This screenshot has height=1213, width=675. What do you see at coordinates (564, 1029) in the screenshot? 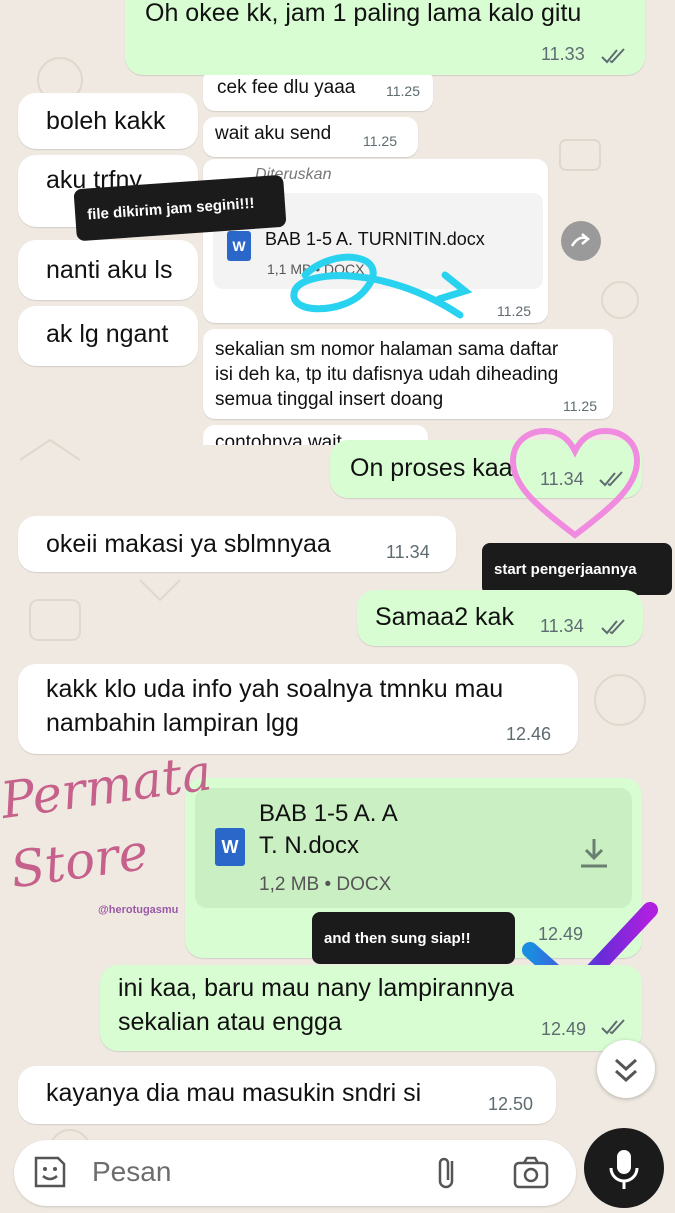
I see `message-time: 12.49` at bounding box center [564, 1029].